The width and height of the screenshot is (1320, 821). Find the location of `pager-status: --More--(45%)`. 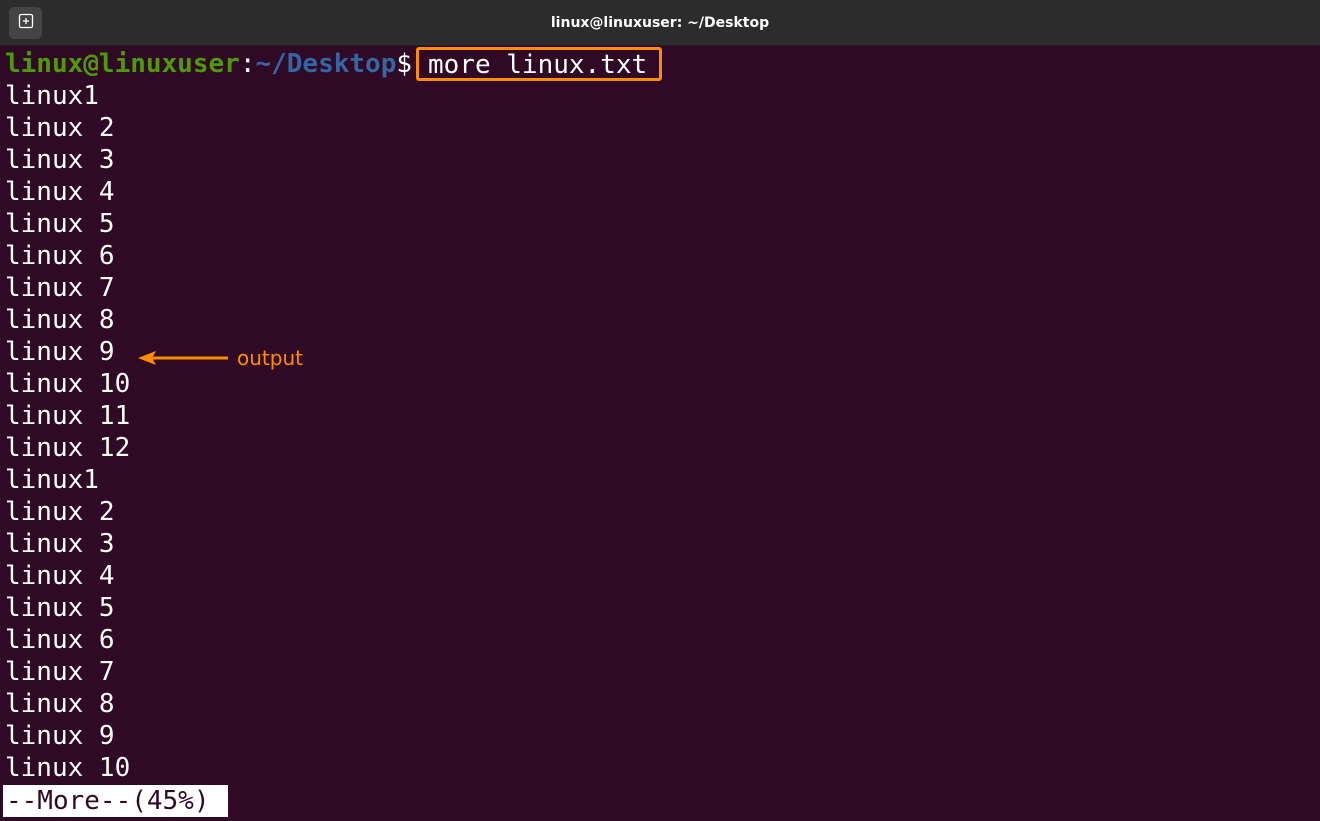

pager-status: --More--(45%) is located at coordinates (115, 801).